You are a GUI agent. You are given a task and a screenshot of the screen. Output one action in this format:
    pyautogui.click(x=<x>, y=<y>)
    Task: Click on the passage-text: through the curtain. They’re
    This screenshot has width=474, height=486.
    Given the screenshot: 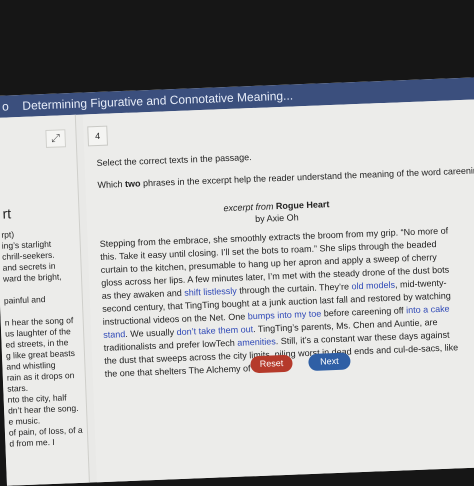 What is the action you would take?
    pyautogui.click(x=294, y=288)
    